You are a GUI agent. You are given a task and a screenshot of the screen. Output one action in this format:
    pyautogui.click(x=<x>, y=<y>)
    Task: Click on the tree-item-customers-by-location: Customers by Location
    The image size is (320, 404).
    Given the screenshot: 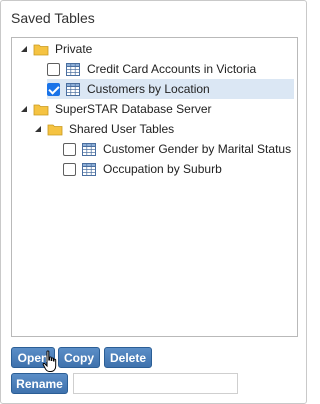 What is the action you would take?
    pyautogui.click(x=170, y=89)
    